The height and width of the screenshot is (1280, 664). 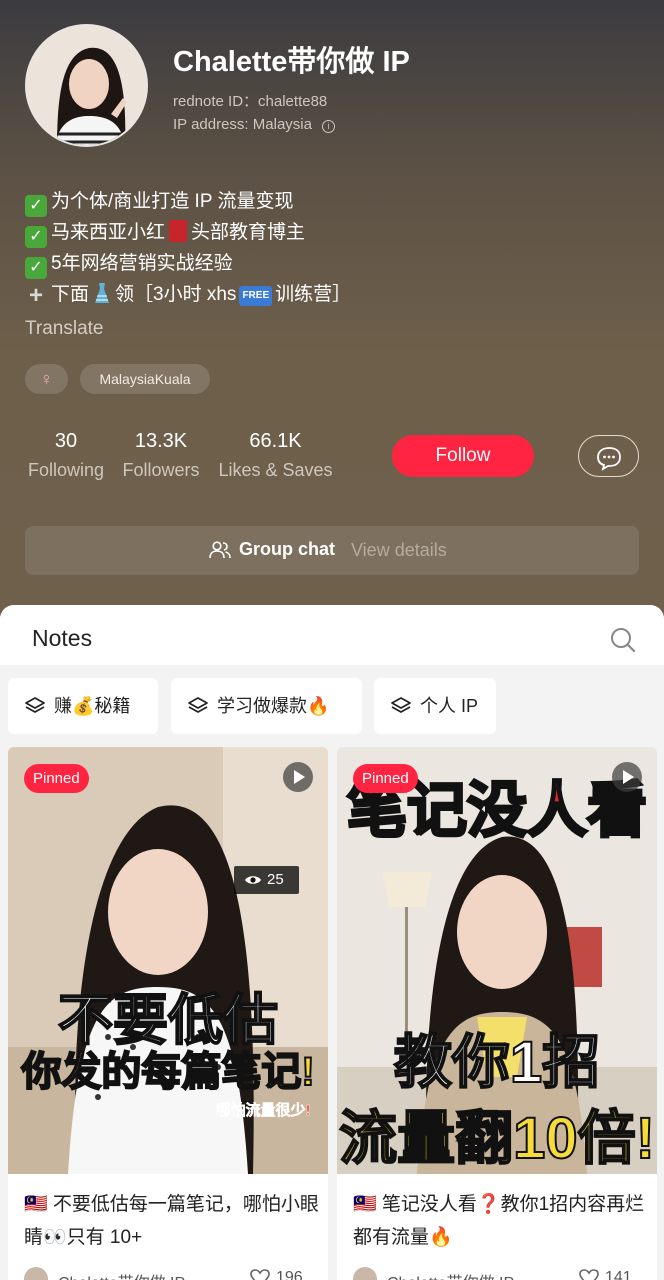 I want to click on notes-tab-bar: Notes, so click(x=332, y=635).